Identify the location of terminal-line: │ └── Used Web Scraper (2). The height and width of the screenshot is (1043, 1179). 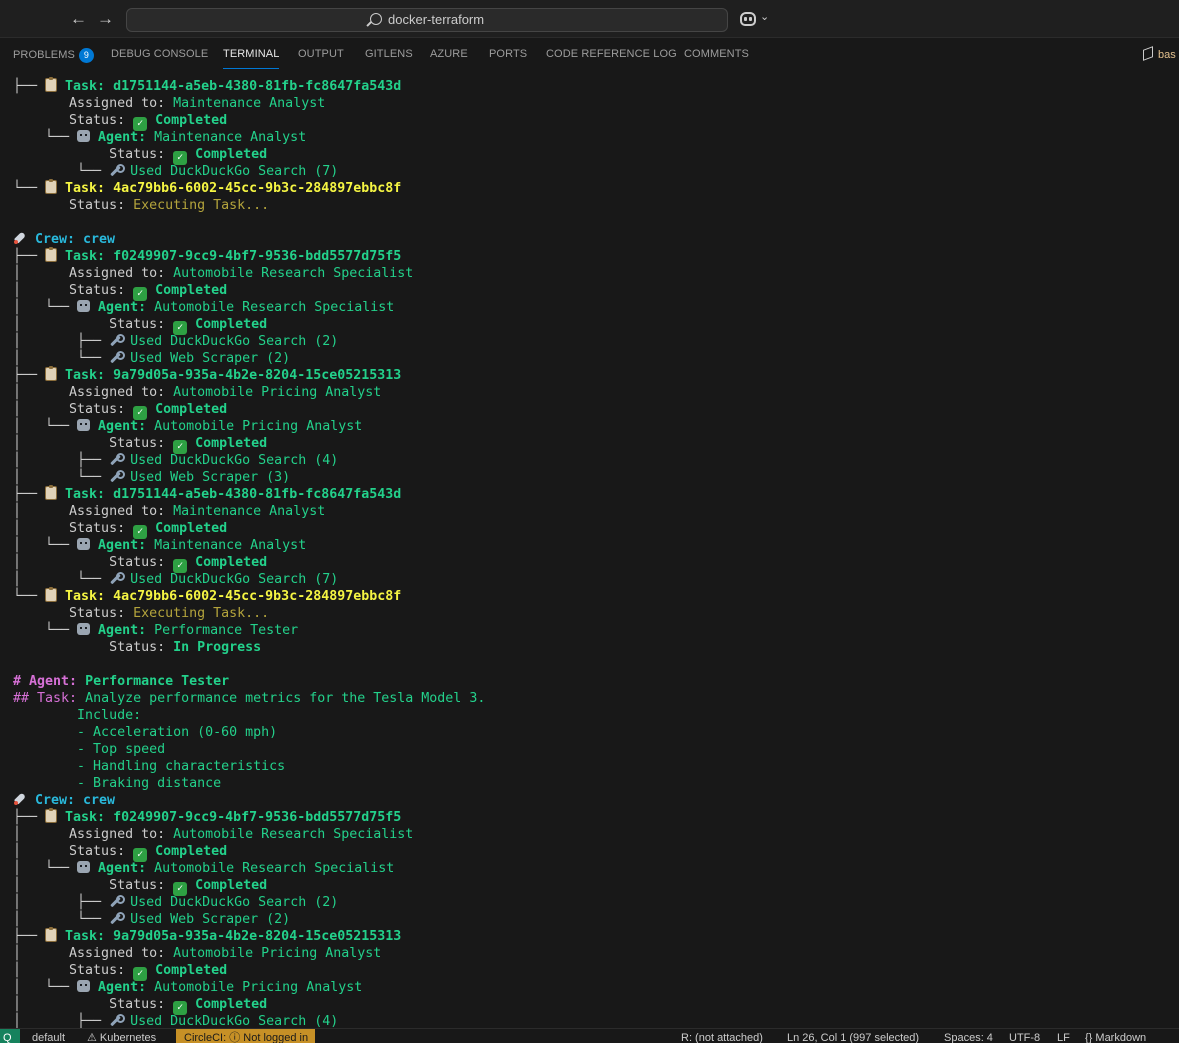
(151, 358).